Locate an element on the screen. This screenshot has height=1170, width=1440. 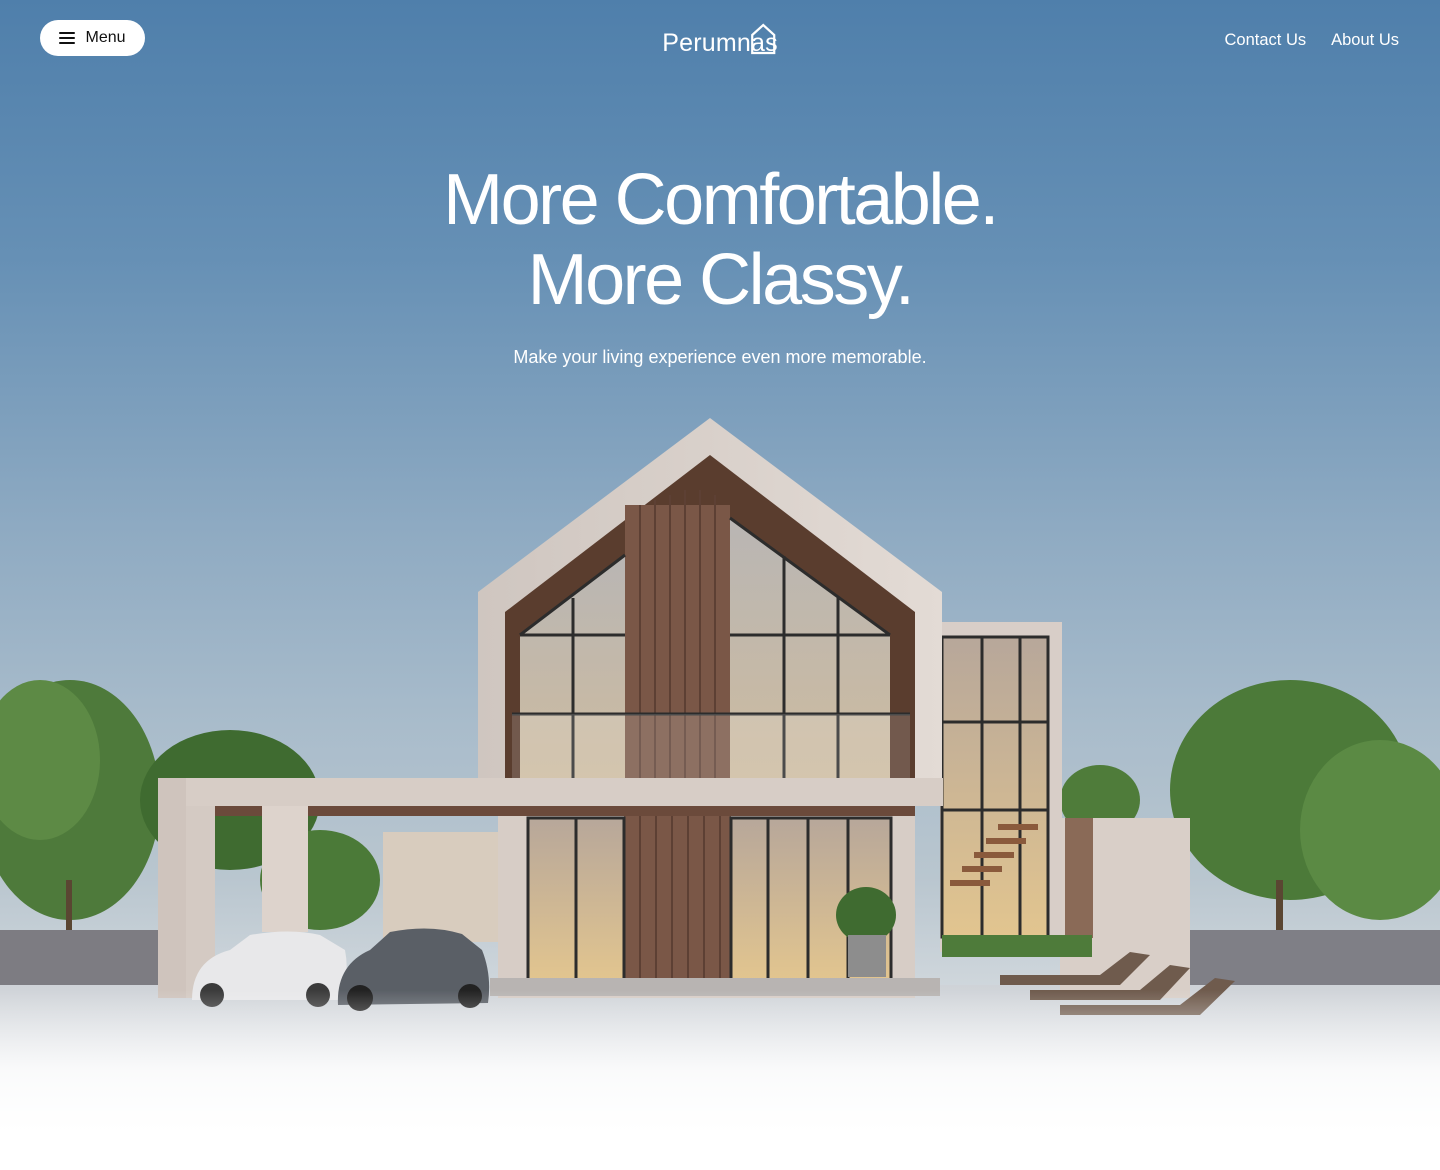
hero-headline: More Comfortable. More Classy. is located at coordinates (720, 240).